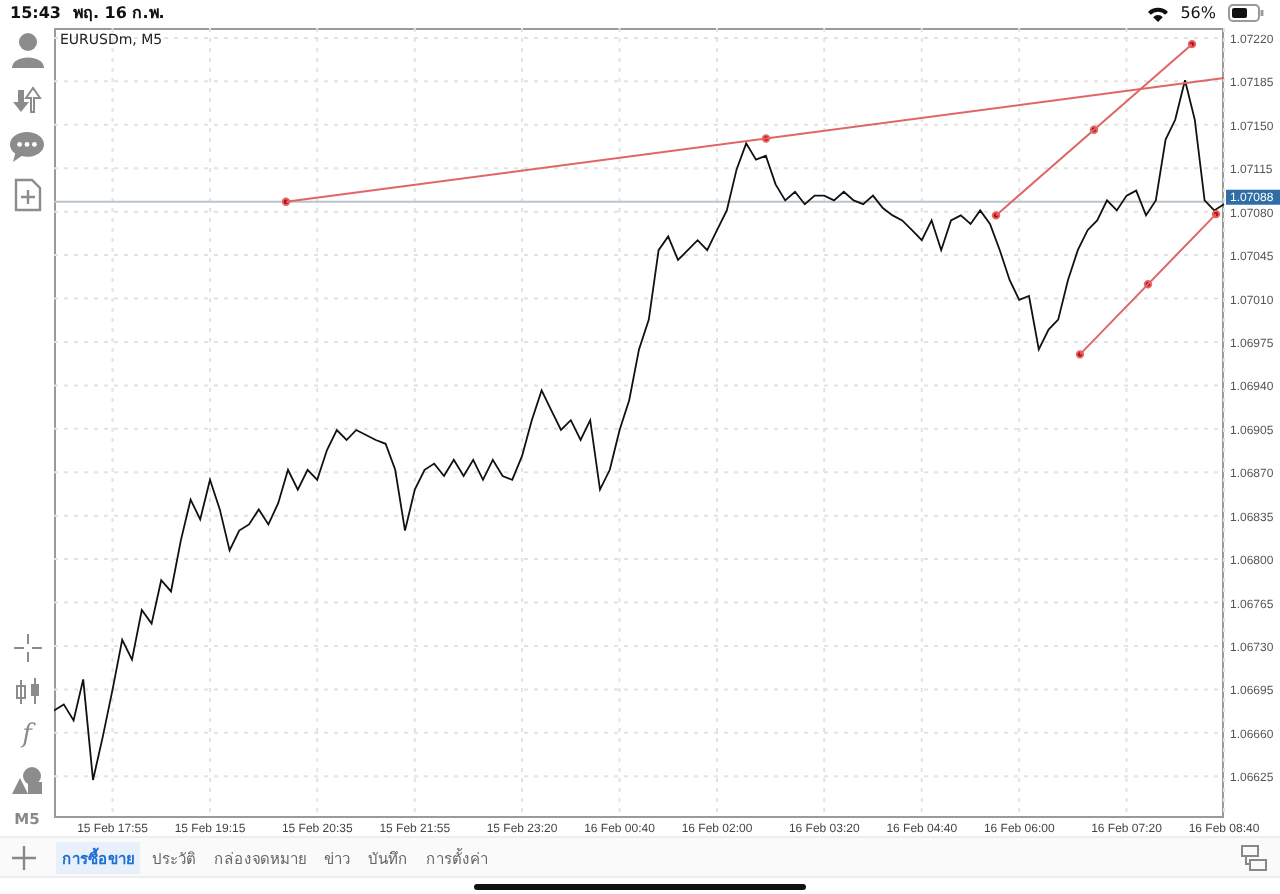 Image resolution: width=1280 pixels, height=894 pixels. I want to click on chat-icon, so click(27, 147).